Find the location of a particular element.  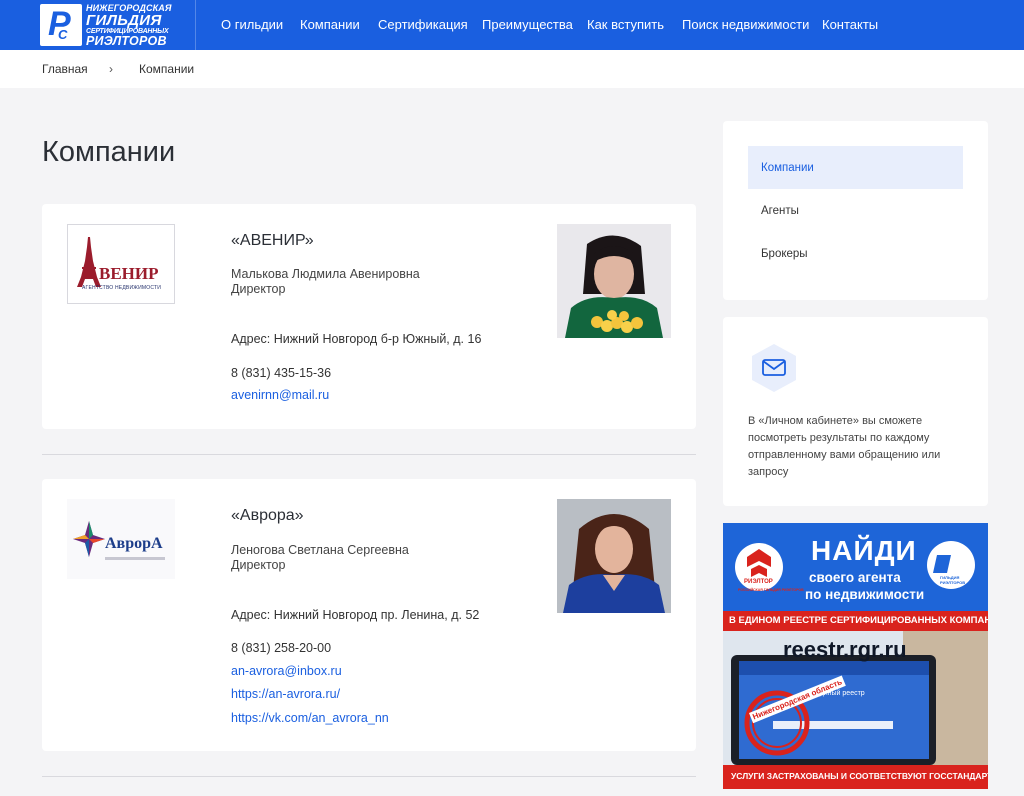

nav-item-certification: Сертификация is located at coordinates (423, 24).